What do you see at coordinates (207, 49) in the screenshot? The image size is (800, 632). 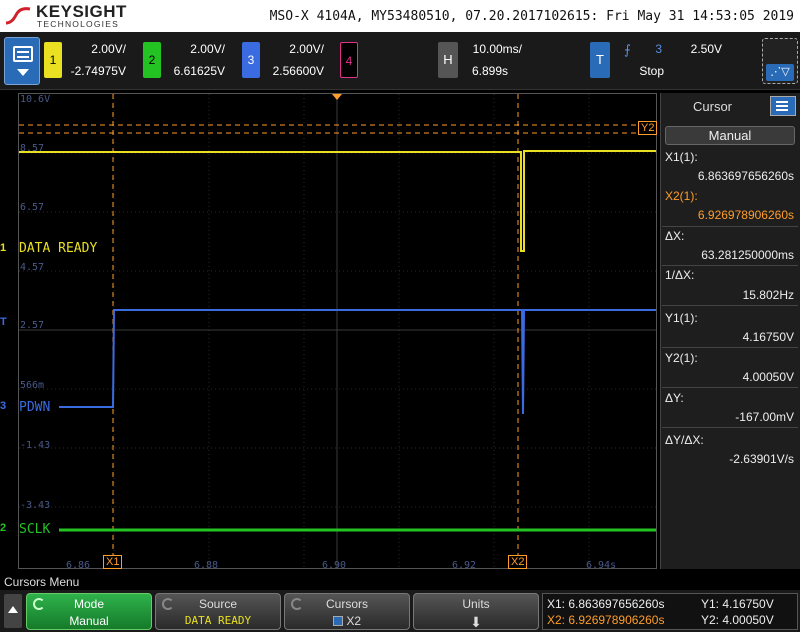 I see `channel-2-scale: 2.00V/` at bounding box center [207, 49].